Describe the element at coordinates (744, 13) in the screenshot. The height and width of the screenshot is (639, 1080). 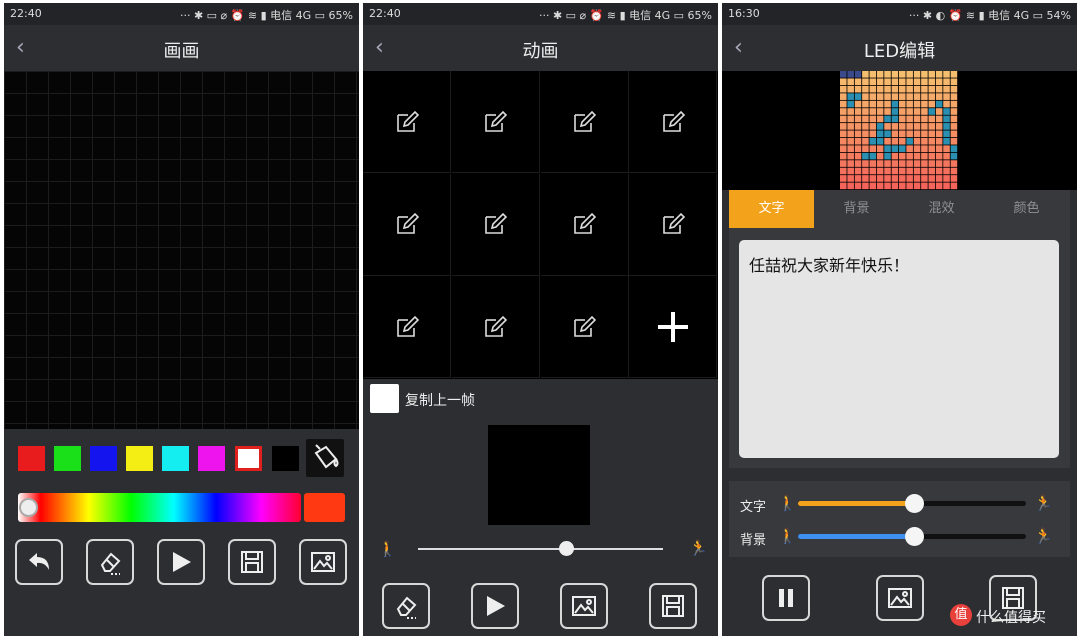
I see `status-time: 16:30` at that location.